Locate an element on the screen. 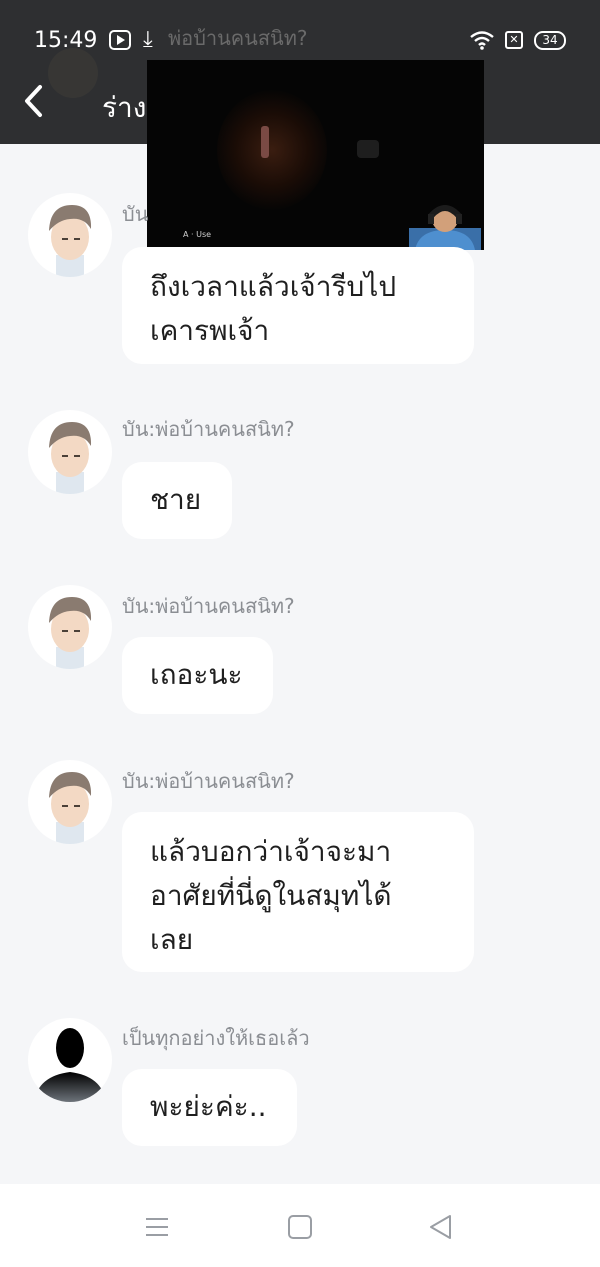 The height and width of the screenshot is (1267, 600). battery-icon: 34 is located at coordinates (550, 40).